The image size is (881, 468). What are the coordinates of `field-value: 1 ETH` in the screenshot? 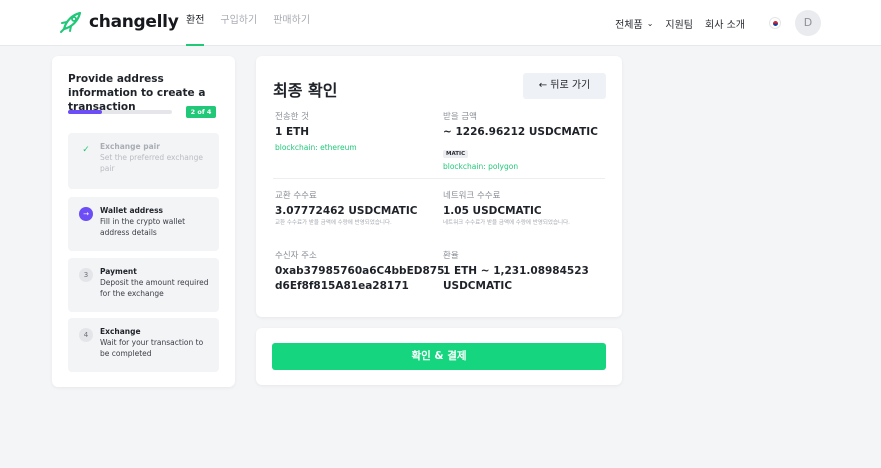 It's located at (292, 132).